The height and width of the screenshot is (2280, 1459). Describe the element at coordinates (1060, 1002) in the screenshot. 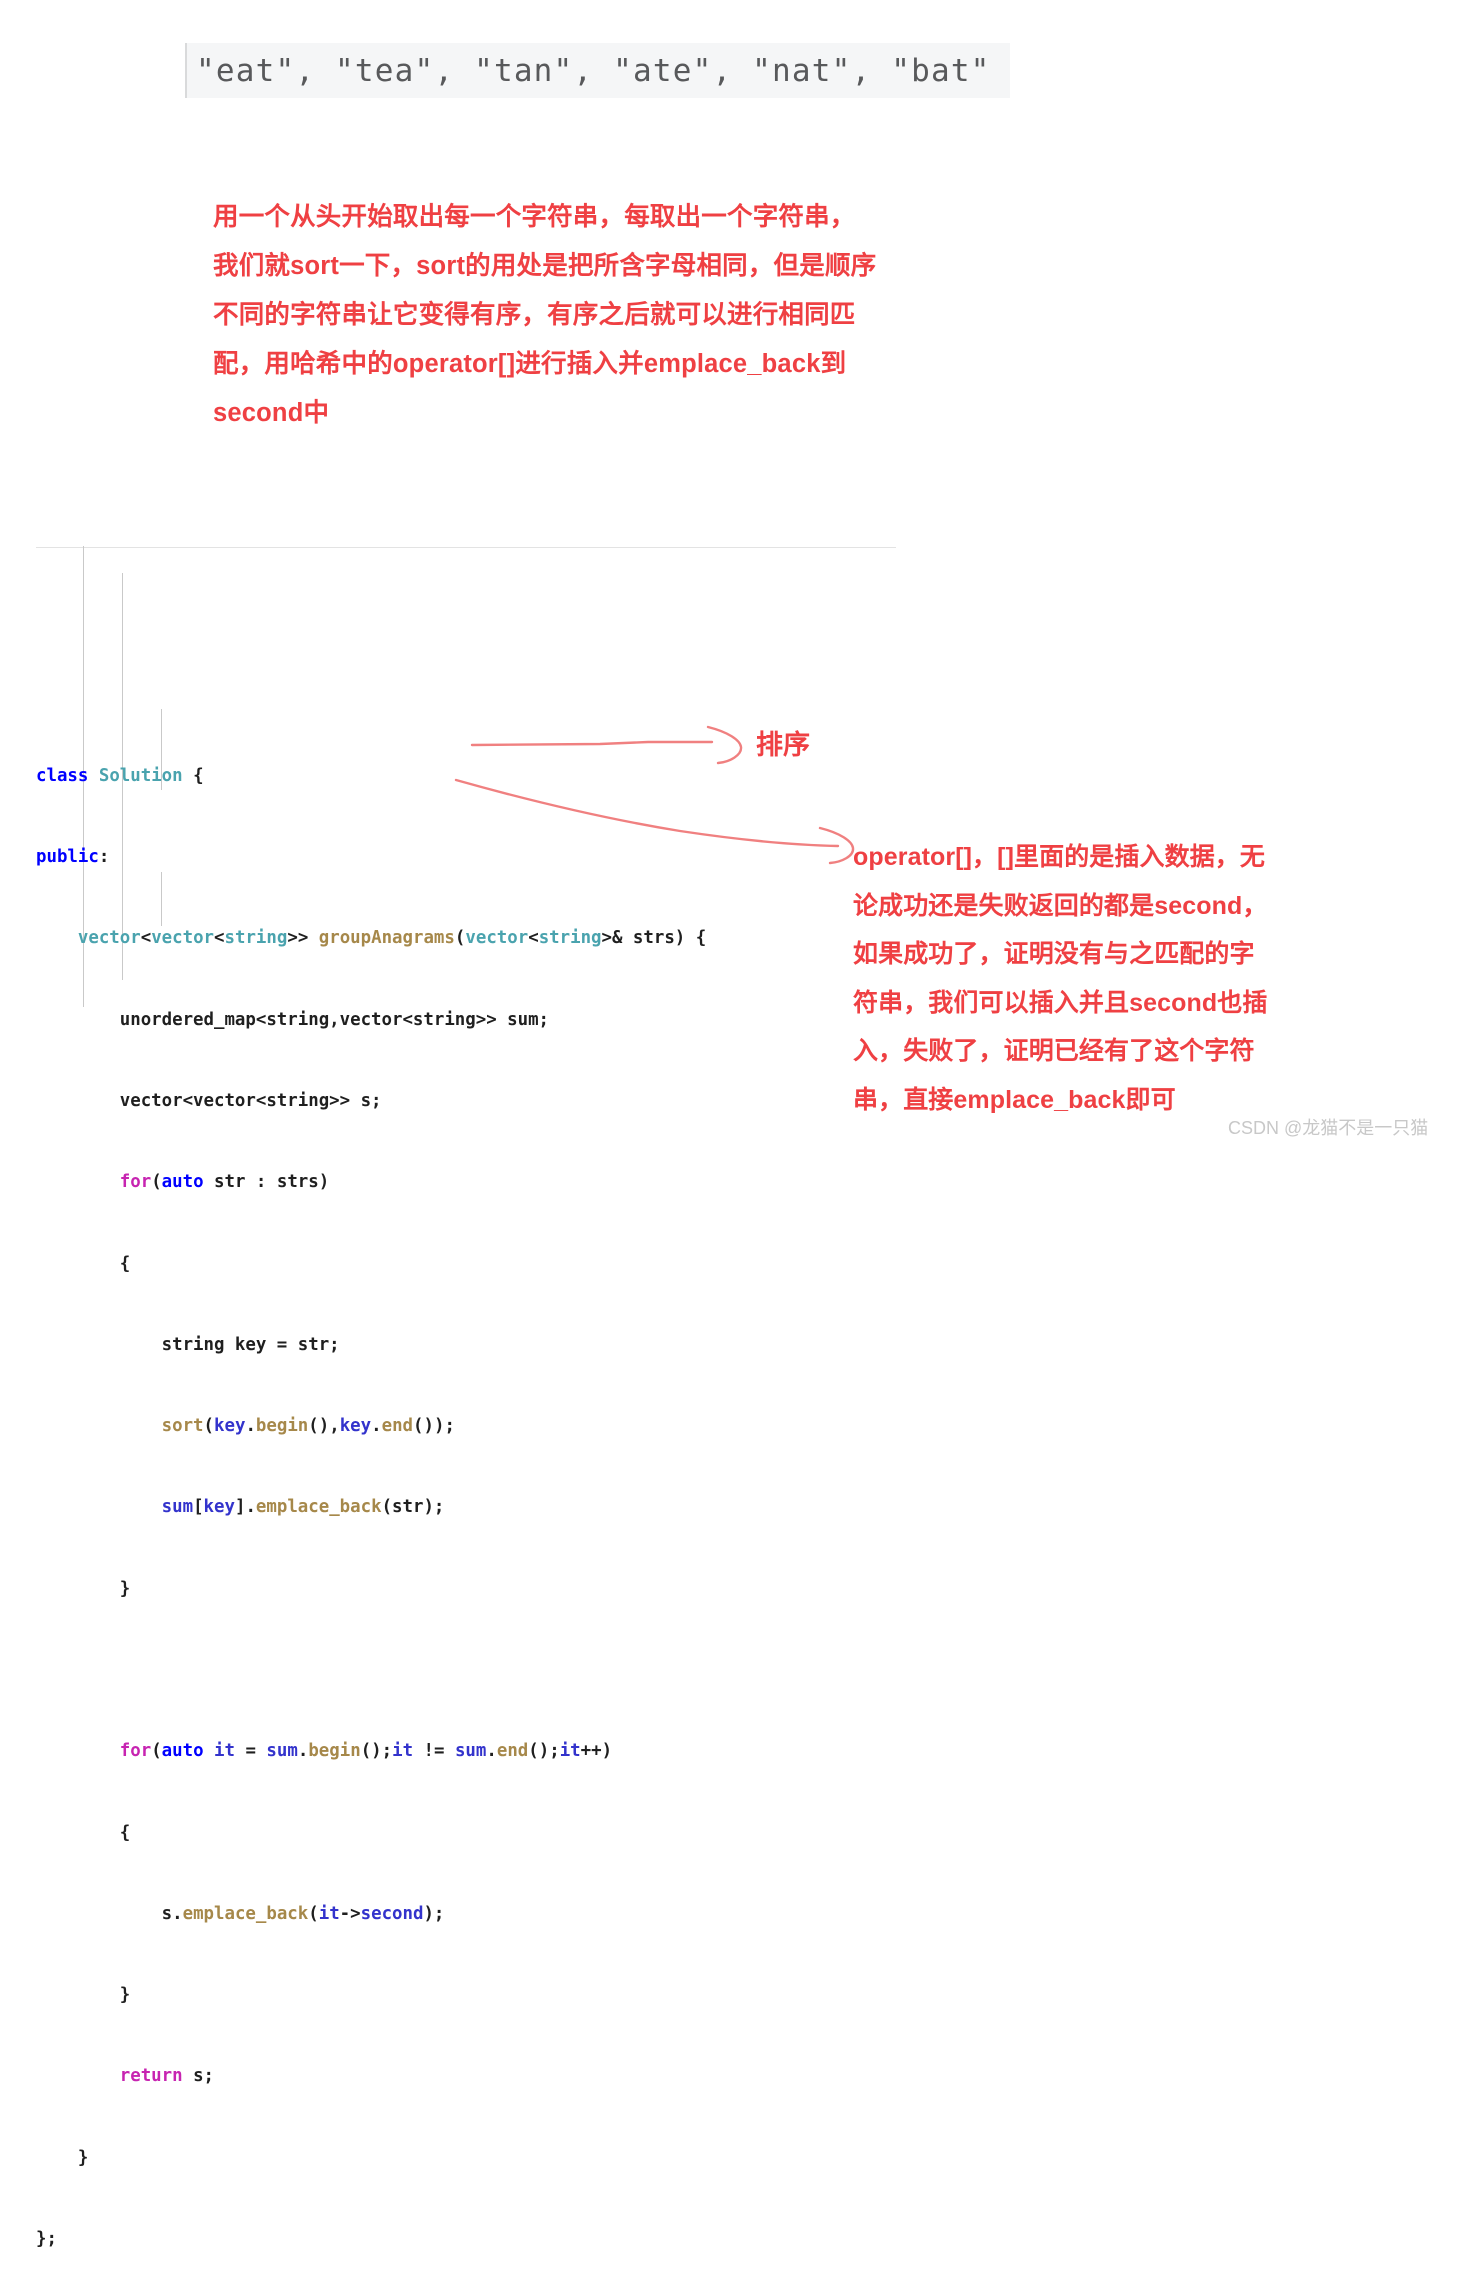

I see `annotation-note-right-line: 符串，我们可以插入并且second也插` at that location.